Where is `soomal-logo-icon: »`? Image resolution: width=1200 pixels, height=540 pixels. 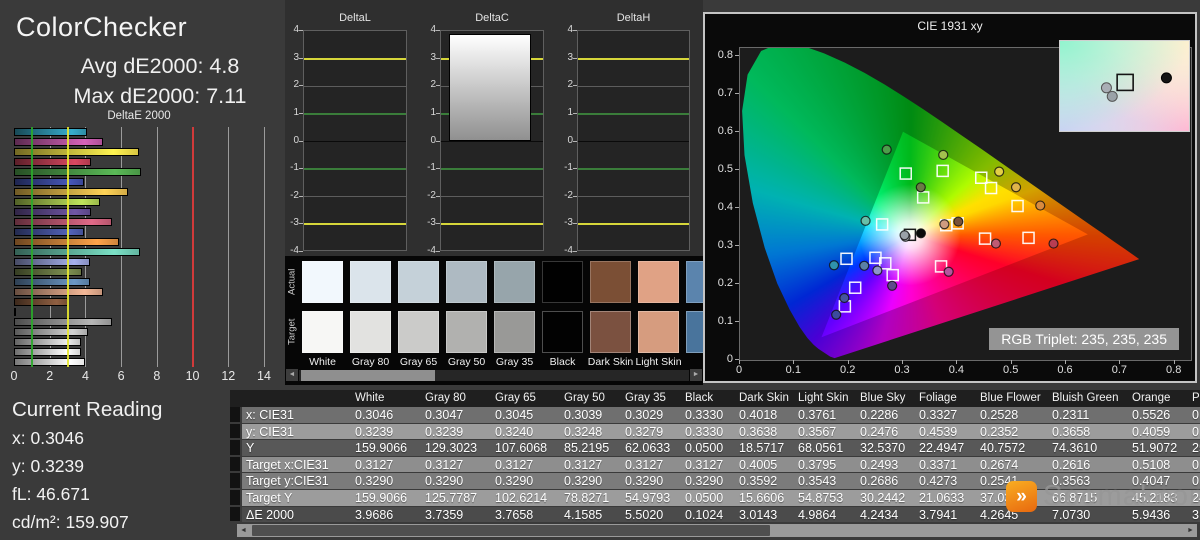 soomal-logo-icon: » is located at coordinates (1021, 496).